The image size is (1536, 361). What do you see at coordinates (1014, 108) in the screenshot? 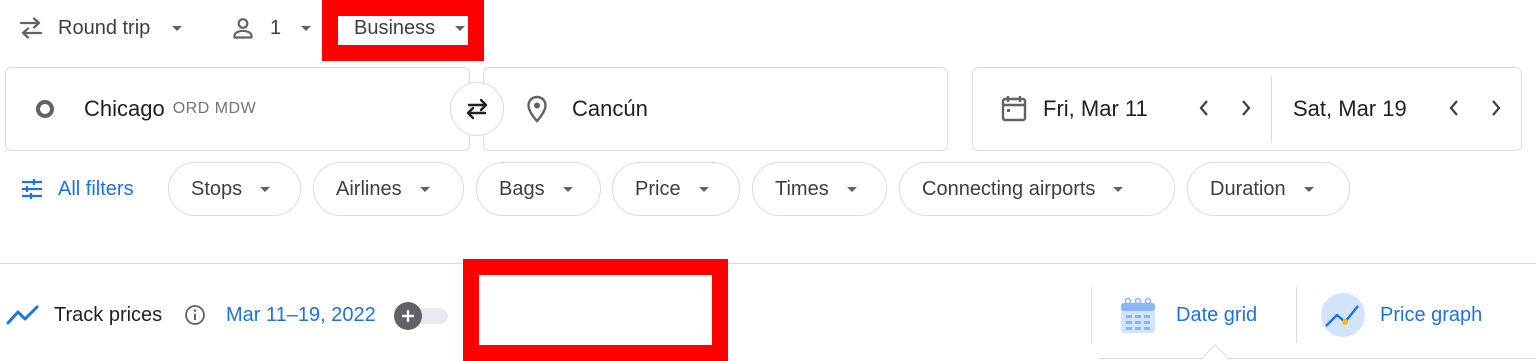
I see `calendar-icon` at bounding box center [1014, 108].